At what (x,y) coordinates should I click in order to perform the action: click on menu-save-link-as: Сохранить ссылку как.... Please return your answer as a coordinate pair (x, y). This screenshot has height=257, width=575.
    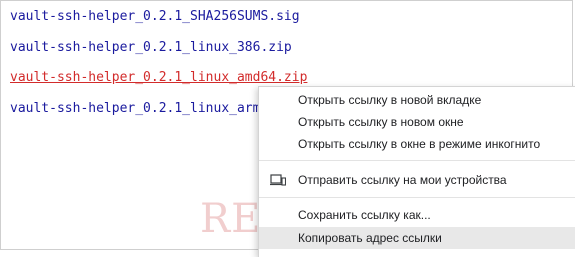
    Looking at the image, I should click on (417, 215).